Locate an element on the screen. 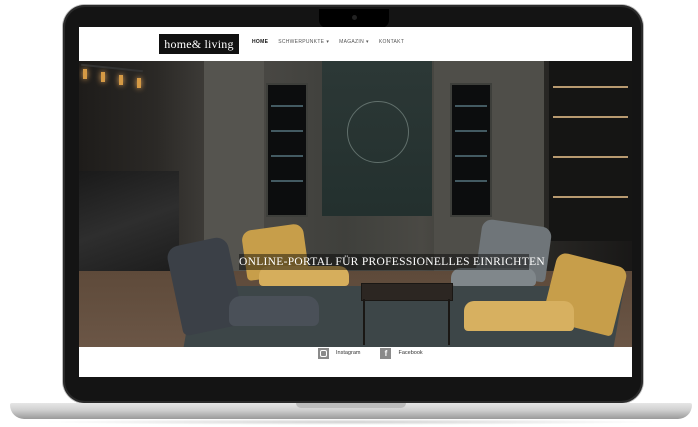  camera-notch is located at coordinates (354, 18).